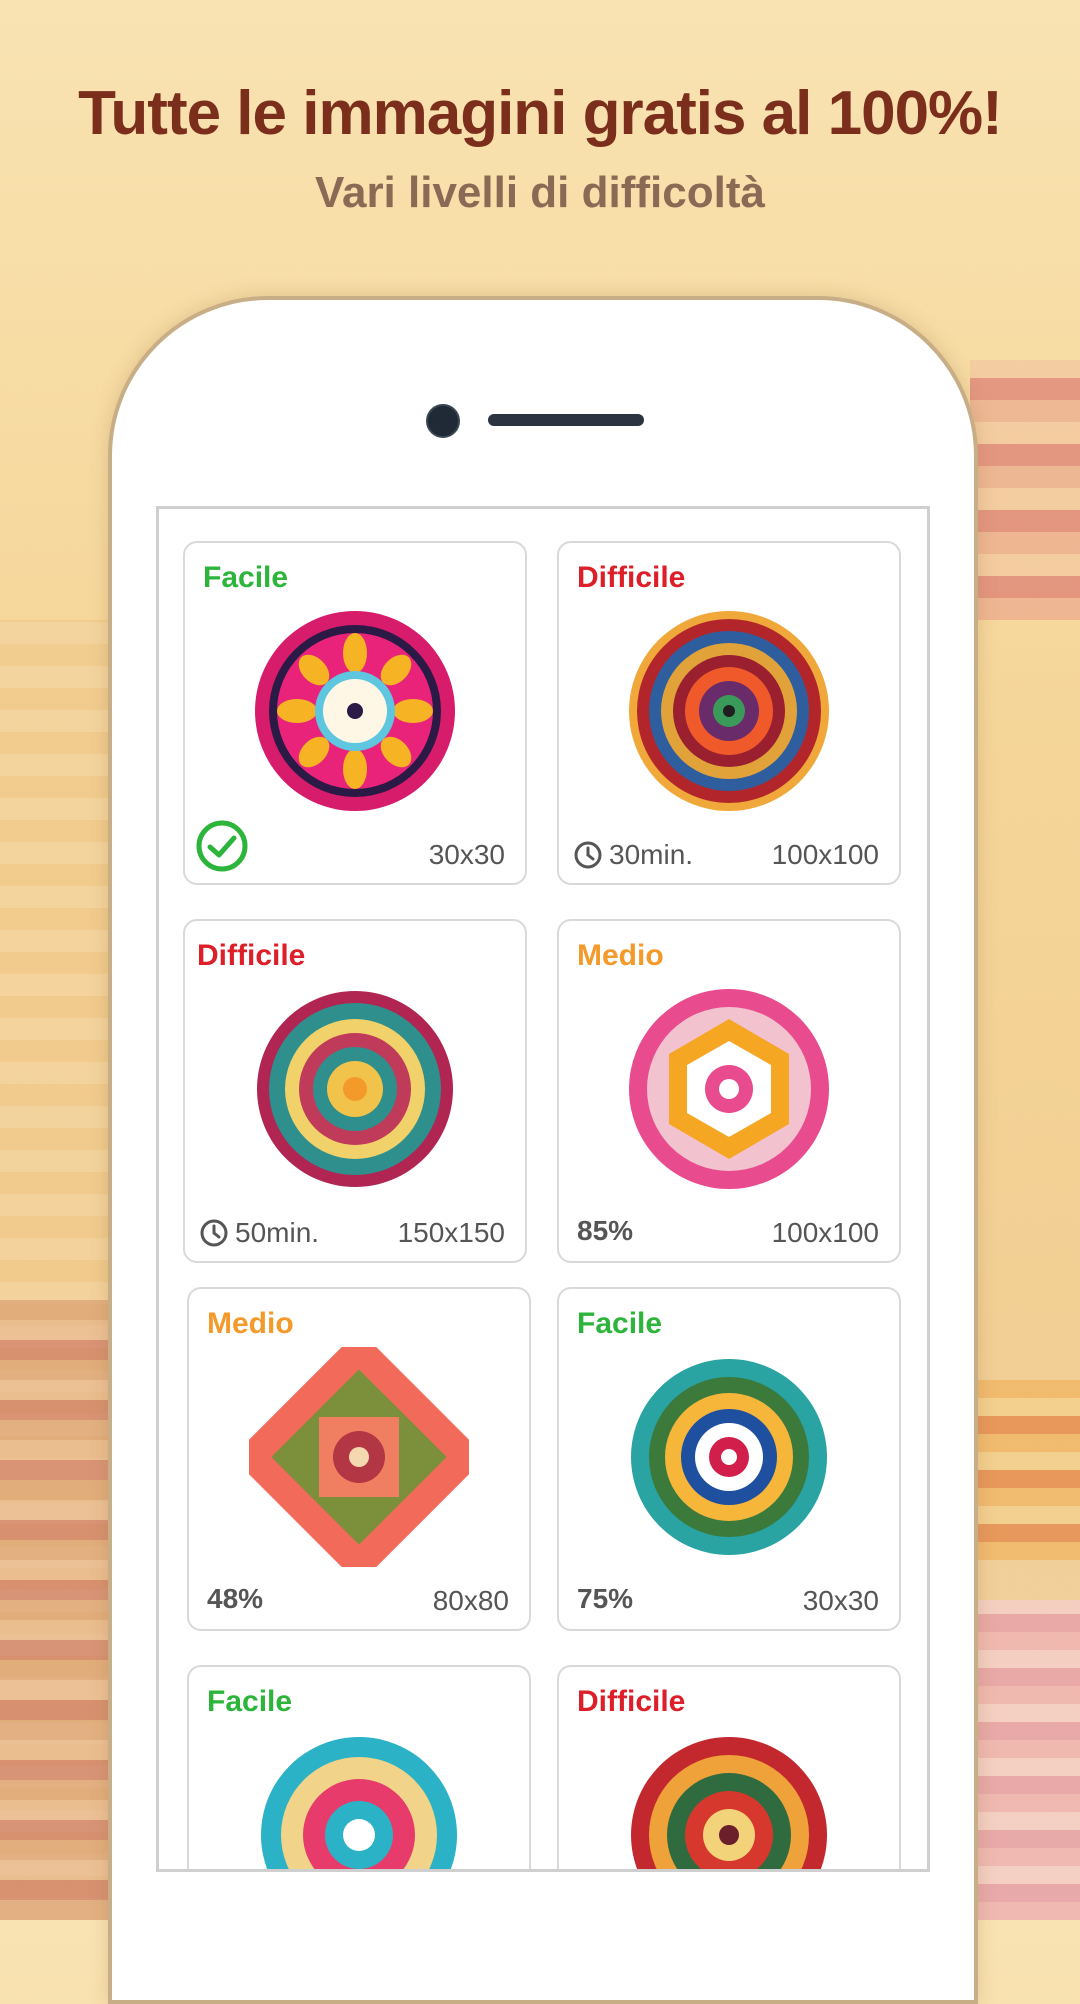  What do you see at coordinates (1025, 490) in the screenshot?
I see `pixel-background-right` at bounding box center [1025, 490].